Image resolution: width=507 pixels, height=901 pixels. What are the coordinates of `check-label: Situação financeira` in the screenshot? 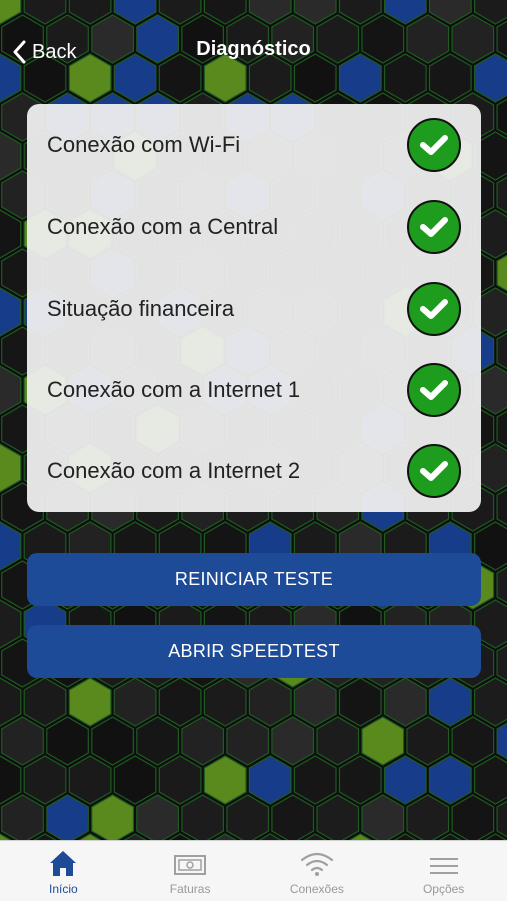 It's located at (141, 308).